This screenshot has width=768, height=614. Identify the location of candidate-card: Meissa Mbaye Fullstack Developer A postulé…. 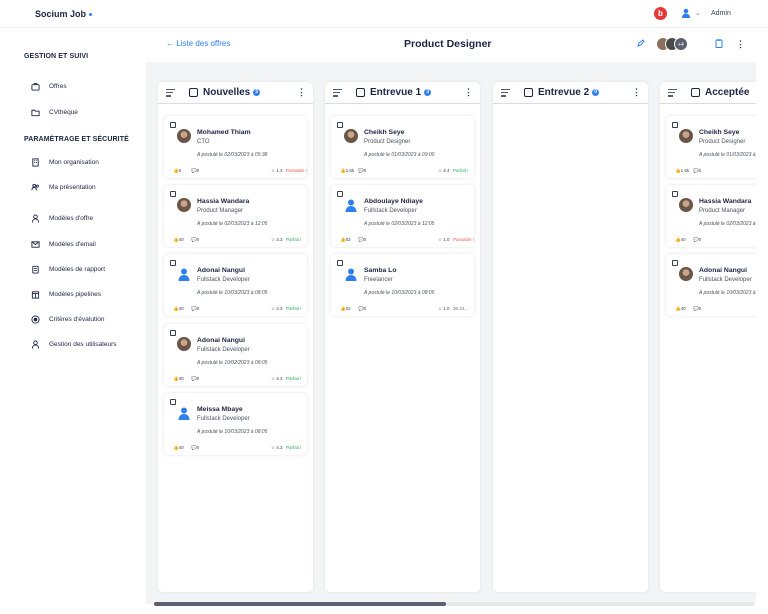
(235, 424).